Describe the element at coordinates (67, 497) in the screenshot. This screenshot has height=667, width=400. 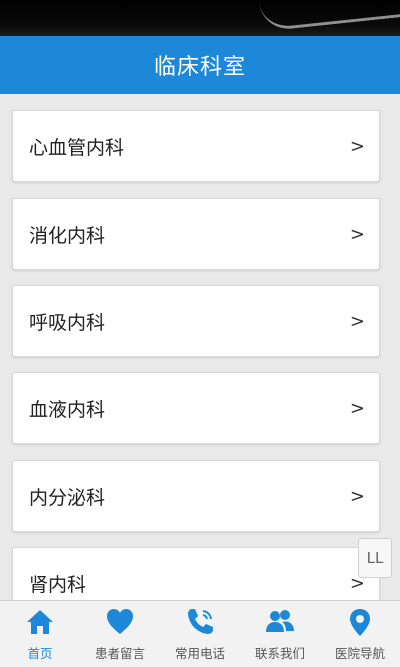
I see `department-label: 内分泌科` at that location.